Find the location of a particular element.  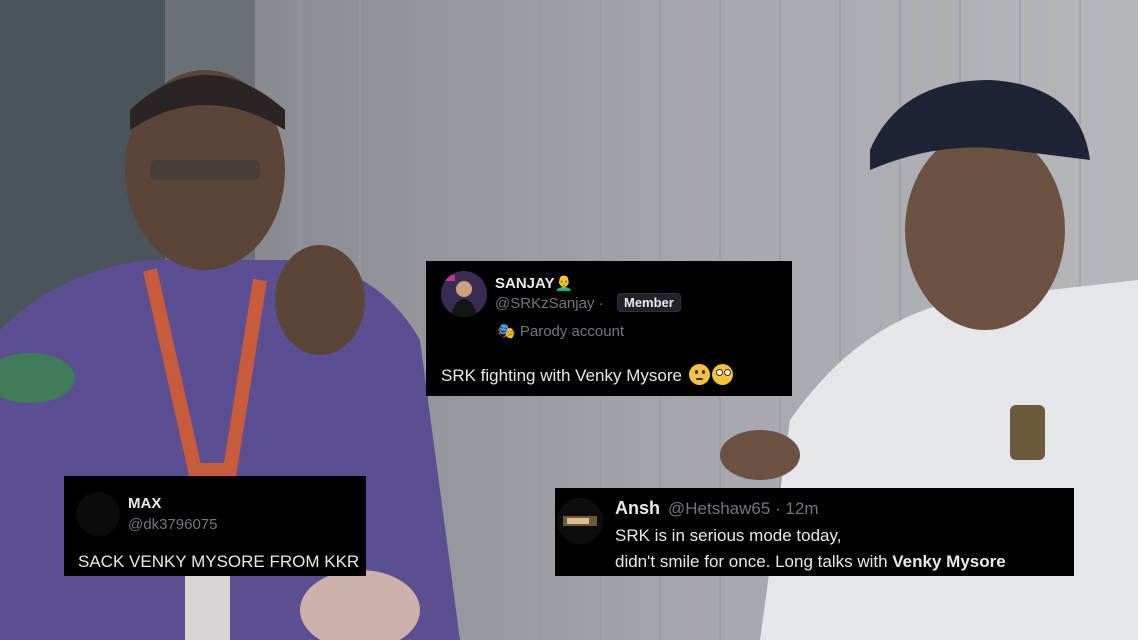

name-emoji-icon: 👨‍🦲 is located at coordinates (564, 283).